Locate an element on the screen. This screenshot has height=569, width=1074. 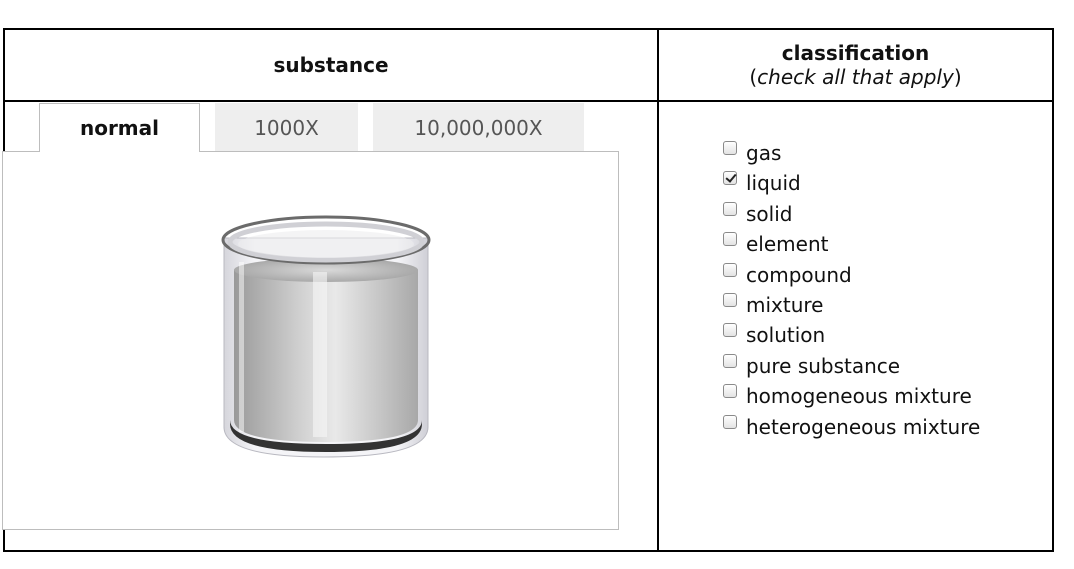
option-solid-label: solid is located at coordinates (769, 213).